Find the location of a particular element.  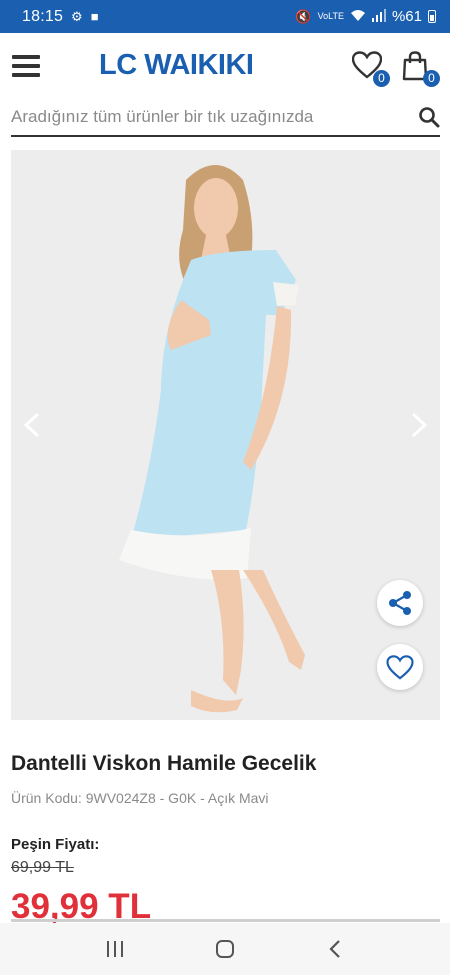

chevron-left-icon is located at coordinates (31, 425).